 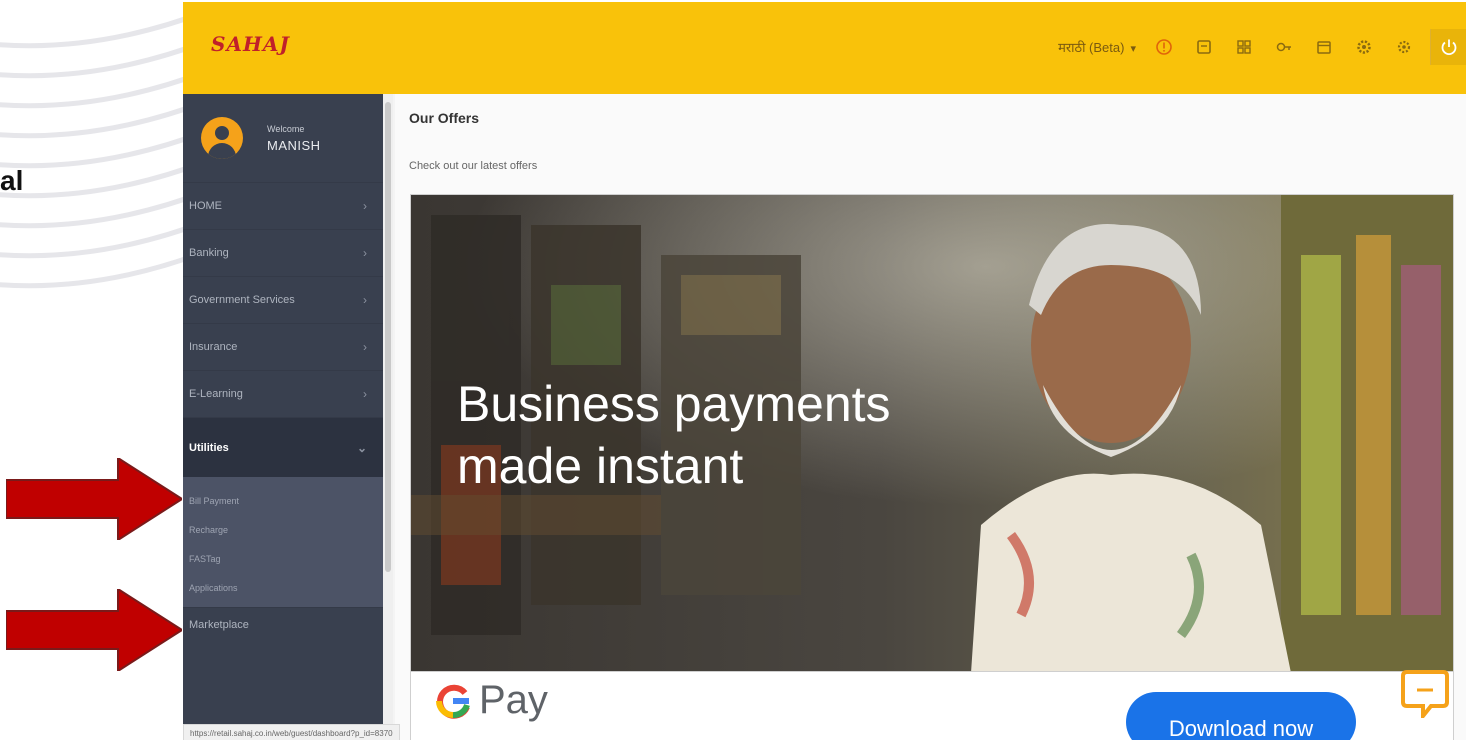 What do you see at coordinates (674, 435) in the screenshot?
I see `banner-headline: Business payments made instant` at bounding box center [674, 435].